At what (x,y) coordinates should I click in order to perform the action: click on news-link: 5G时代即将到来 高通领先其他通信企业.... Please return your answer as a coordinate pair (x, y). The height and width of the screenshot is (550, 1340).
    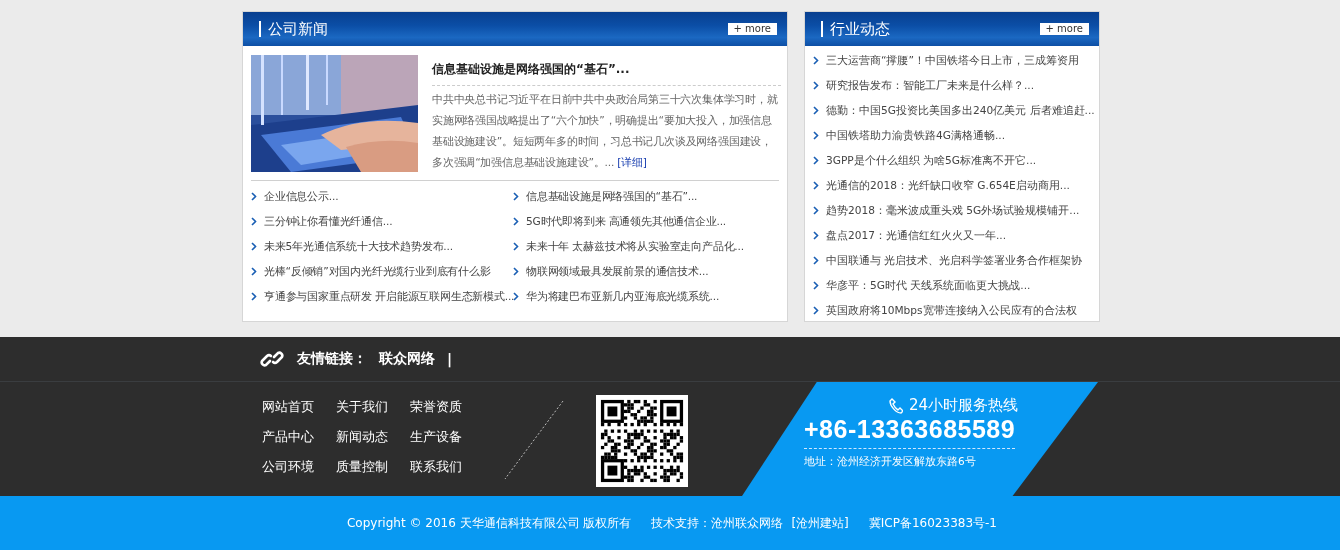
    Looking at the image, I should click on (626, 221).